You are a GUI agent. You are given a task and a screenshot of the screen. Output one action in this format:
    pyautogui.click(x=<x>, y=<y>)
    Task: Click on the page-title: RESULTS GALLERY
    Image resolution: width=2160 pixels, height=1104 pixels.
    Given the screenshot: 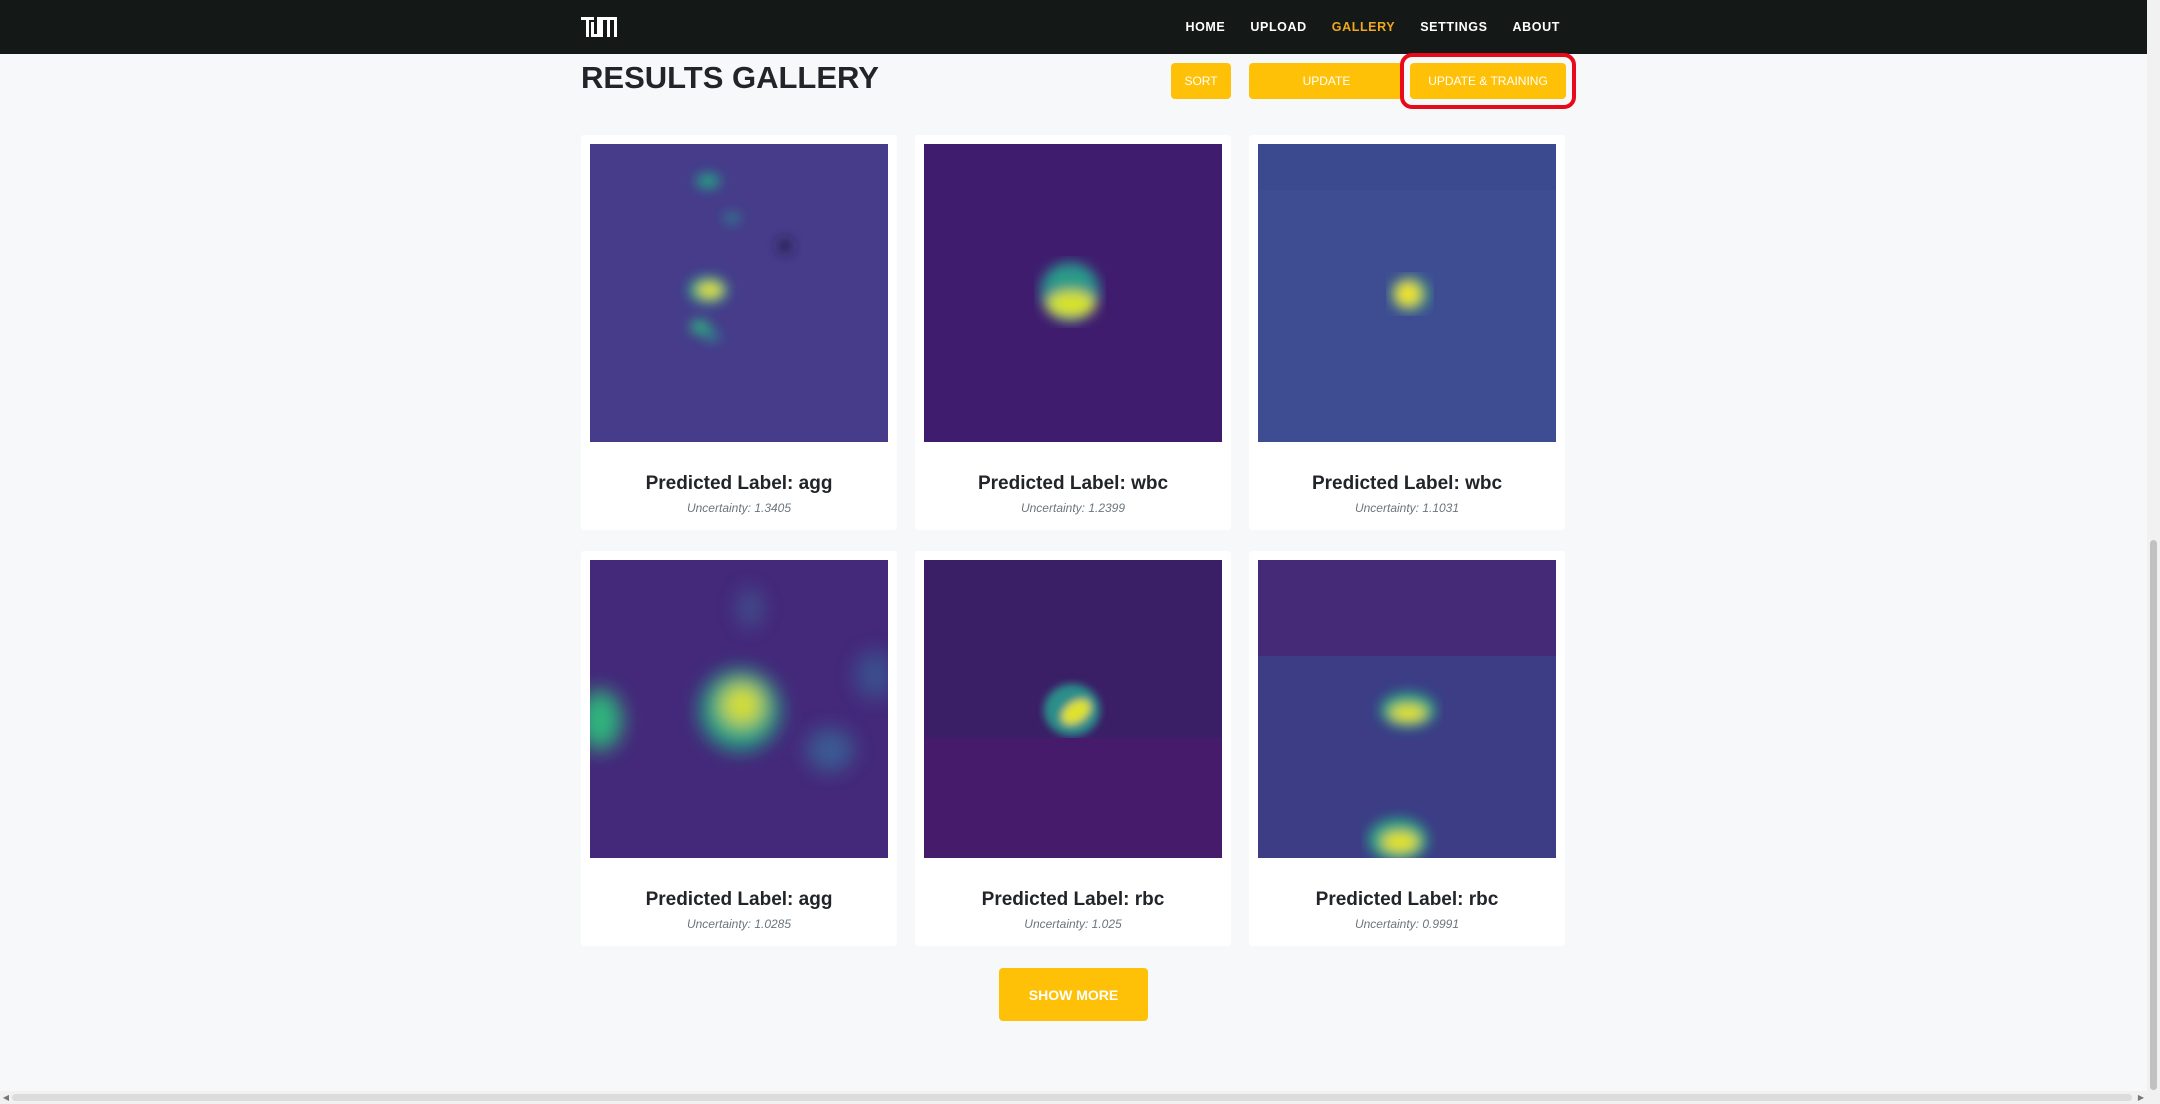 What is the action you would take?
    pyautogui.click(x=730, y=77)
    